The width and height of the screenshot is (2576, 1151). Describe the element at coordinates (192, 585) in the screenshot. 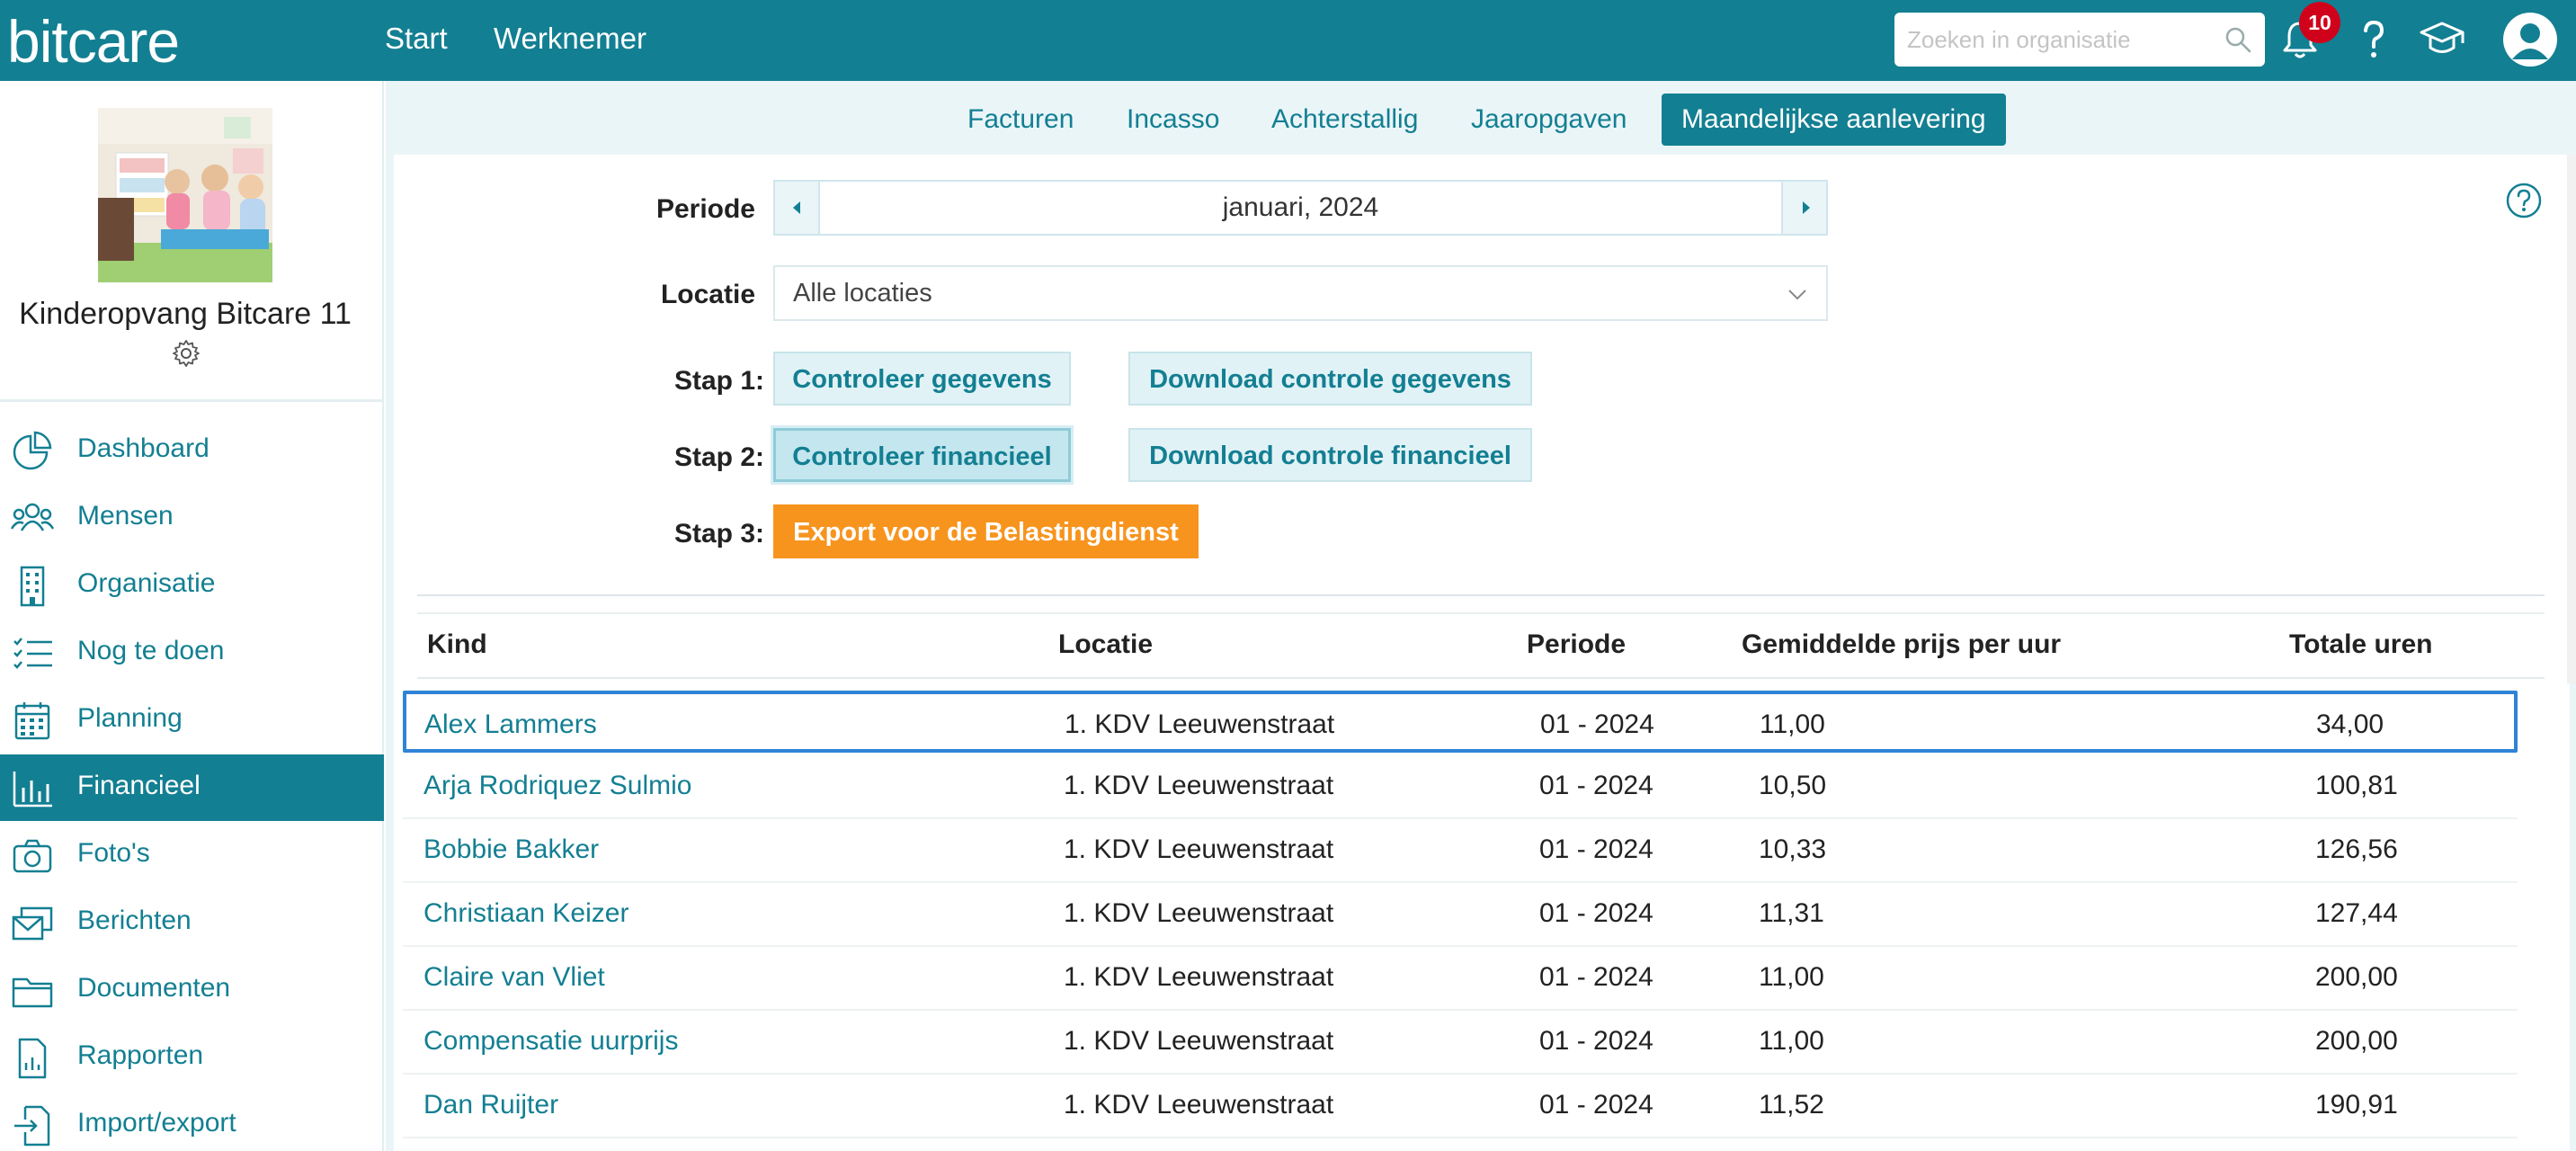

I see `sidebar-item-organisatie: Organisatie` at that location.